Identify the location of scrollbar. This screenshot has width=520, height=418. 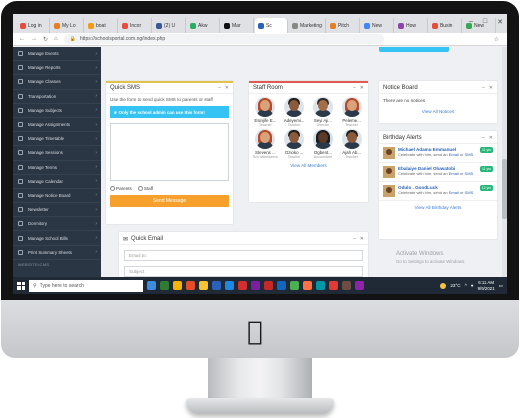
(504, 162).